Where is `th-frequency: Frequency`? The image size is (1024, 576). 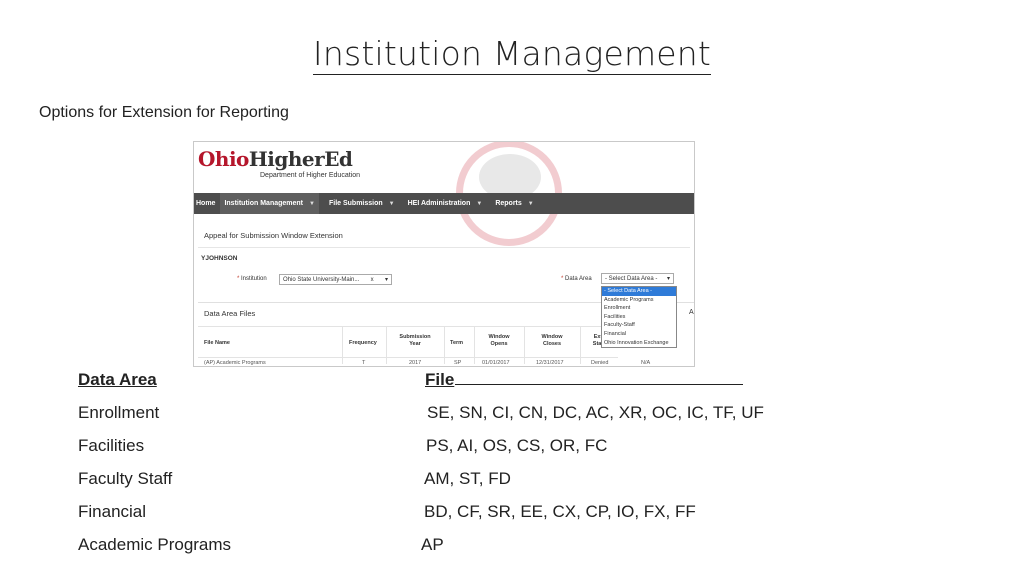
th-frequency: Frequency is located at coordinates (363, 343).